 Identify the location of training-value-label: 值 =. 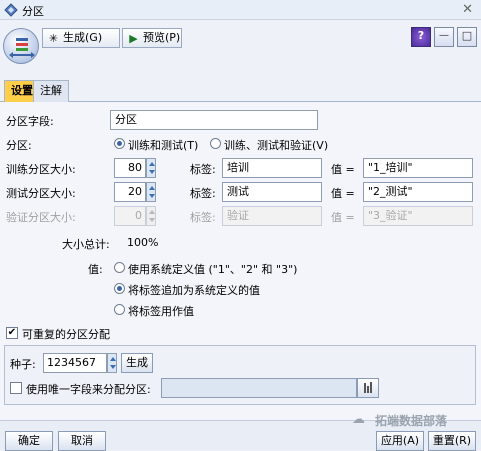
(343, 169).